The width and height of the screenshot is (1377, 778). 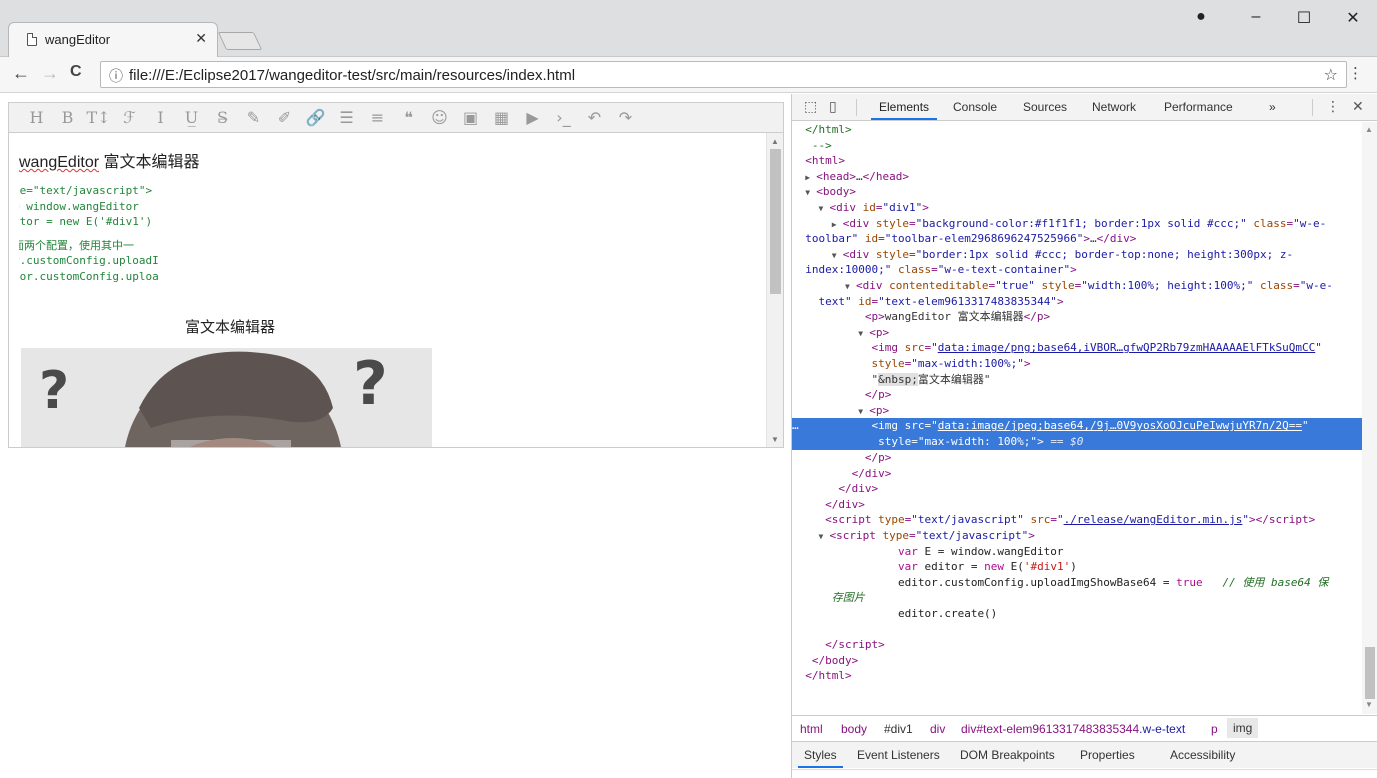 What do you see at coordinates (1304, 18) in the screenshot?
I see `maximize-button: ☐` at bounding box center [1304, 18].